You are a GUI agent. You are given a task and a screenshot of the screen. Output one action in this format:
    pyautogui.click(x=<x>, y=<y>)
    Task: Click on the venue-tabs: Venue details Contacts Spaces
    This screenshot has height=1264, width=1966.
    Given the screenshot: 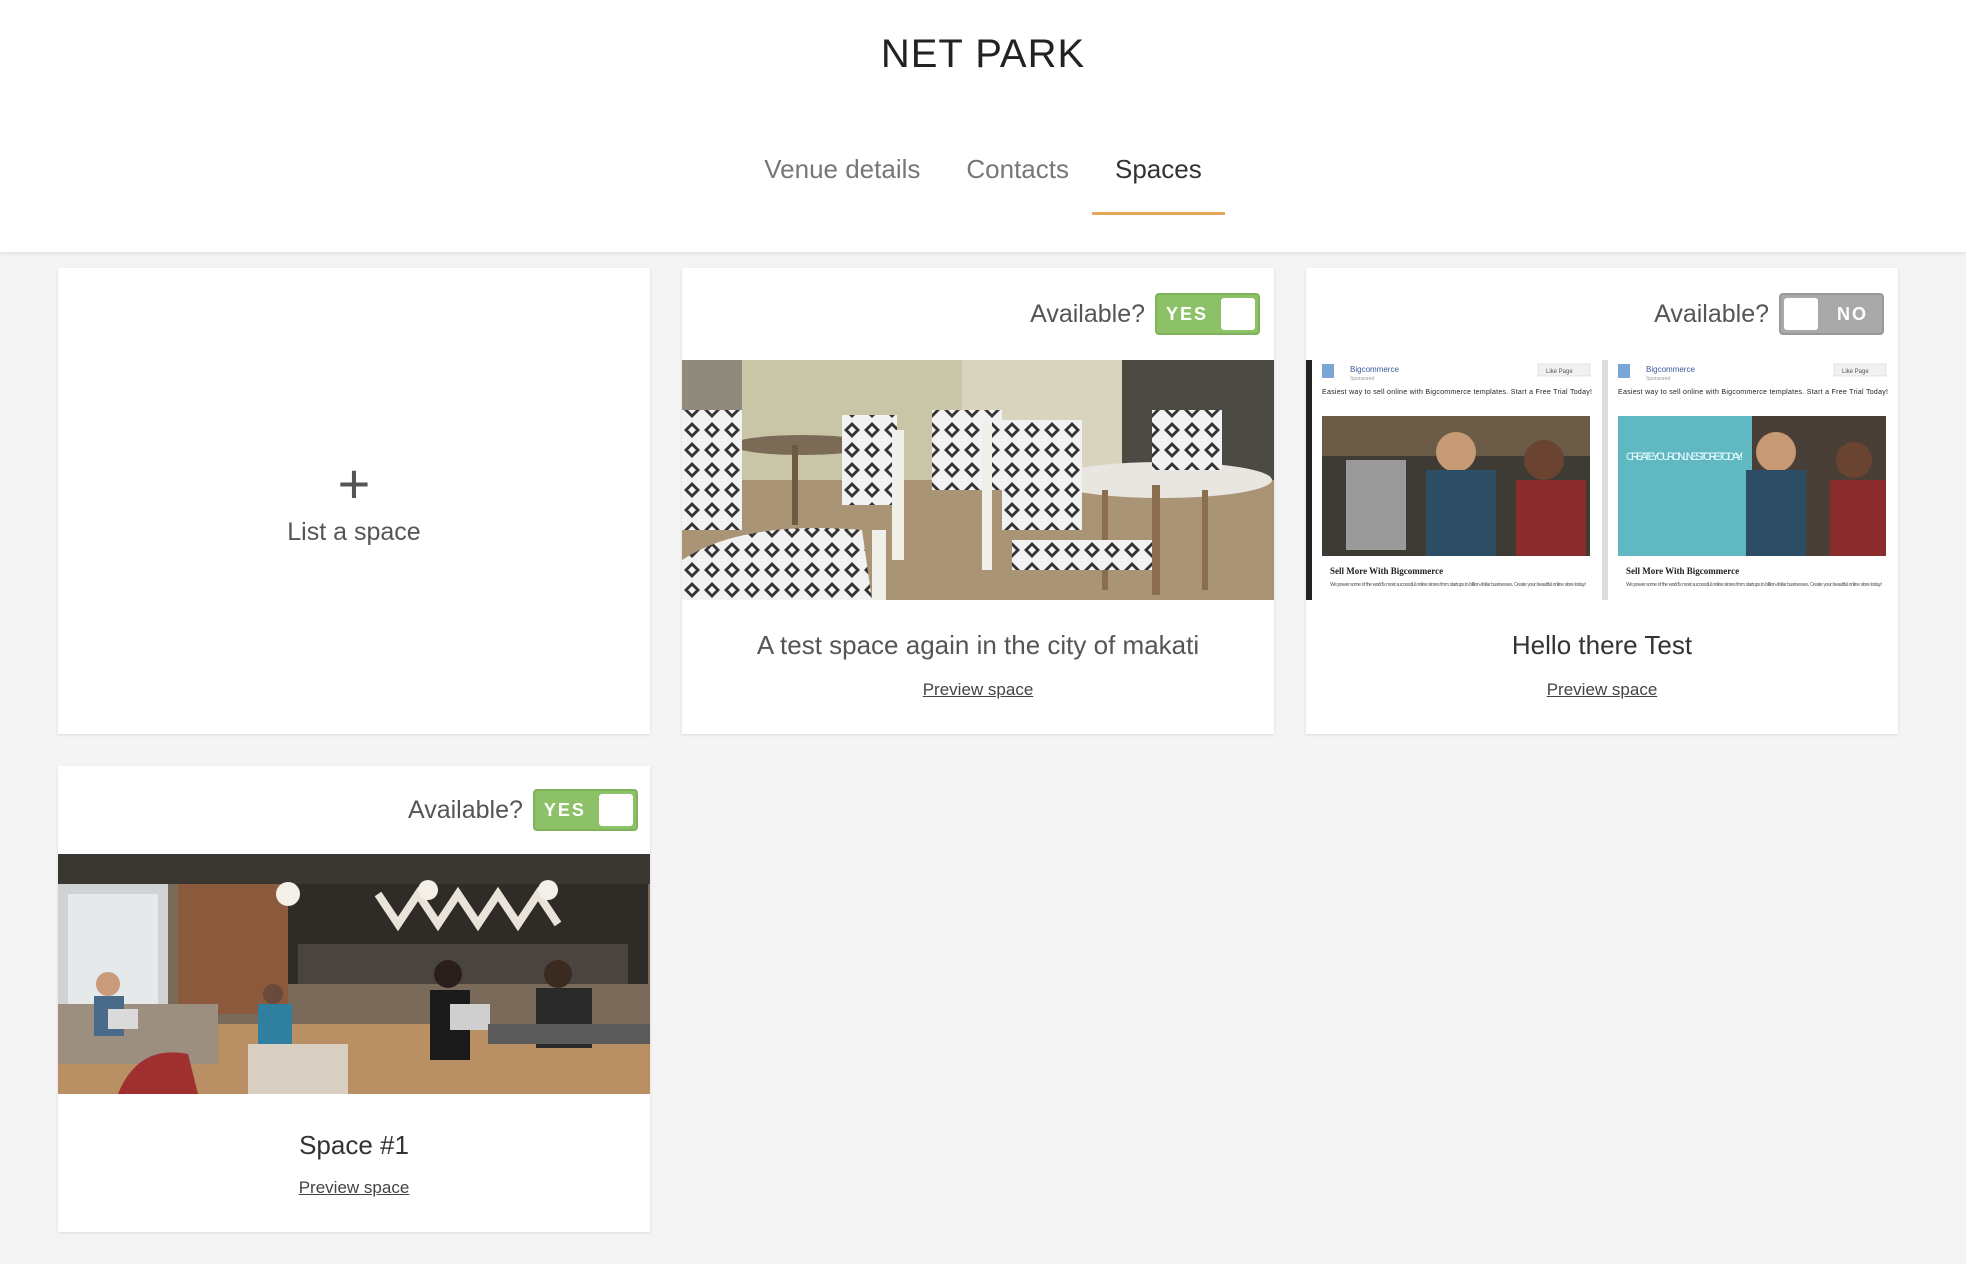 What is the action you would take?
    pyautogui.click(x=983, y=182)
    